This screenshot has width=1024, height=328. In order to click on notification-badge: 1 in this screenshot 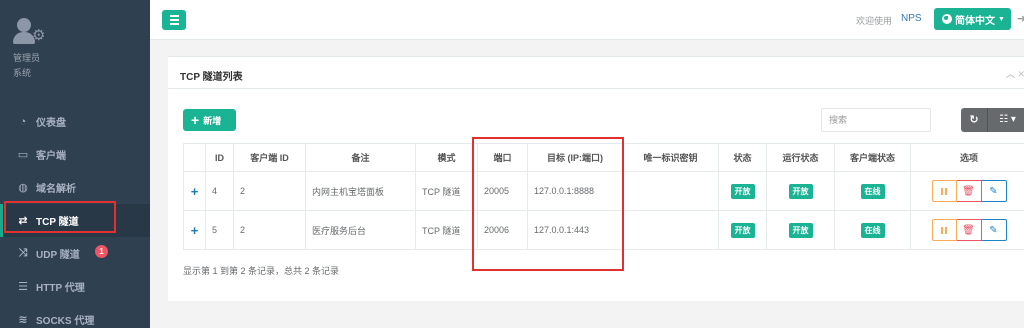, I will do `click(101, 251)`.